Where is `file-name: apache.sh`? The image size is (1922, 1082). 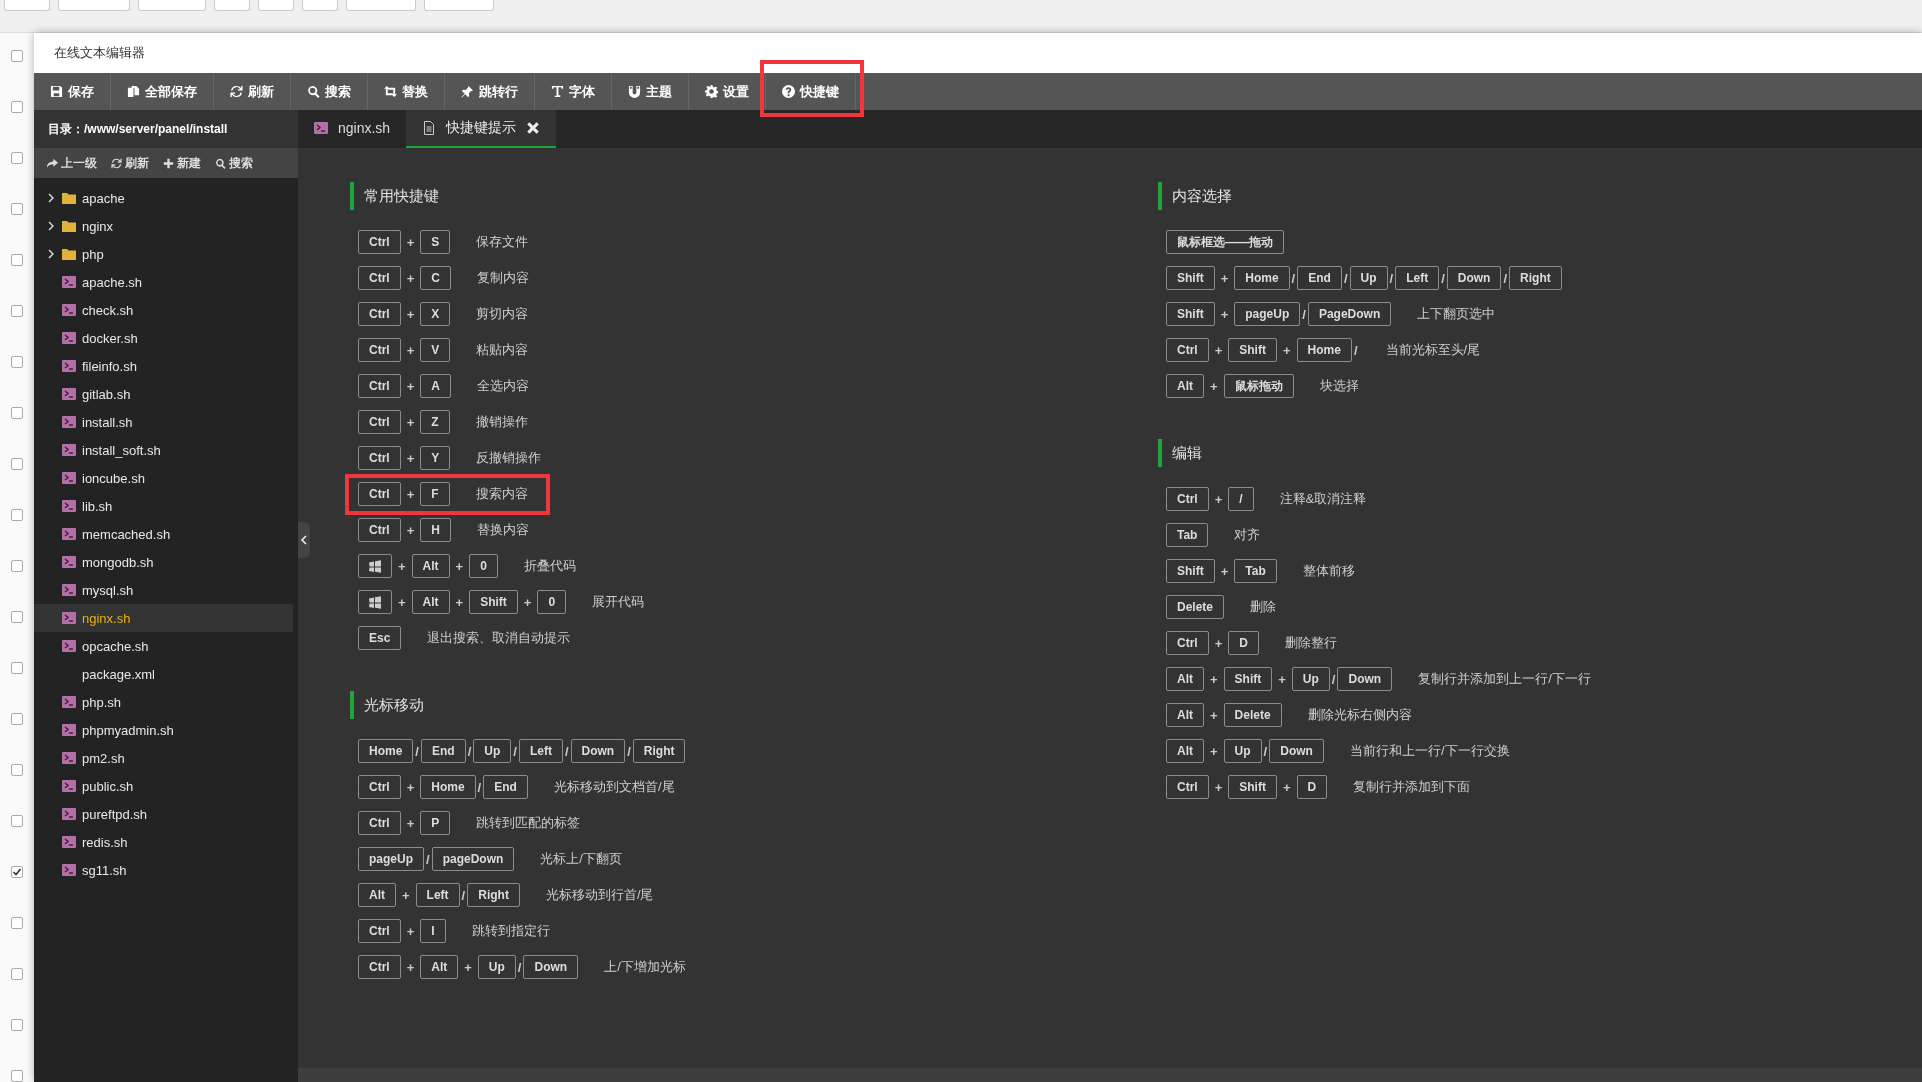 file-name: apache.sh is located at coordinates (112, 282).